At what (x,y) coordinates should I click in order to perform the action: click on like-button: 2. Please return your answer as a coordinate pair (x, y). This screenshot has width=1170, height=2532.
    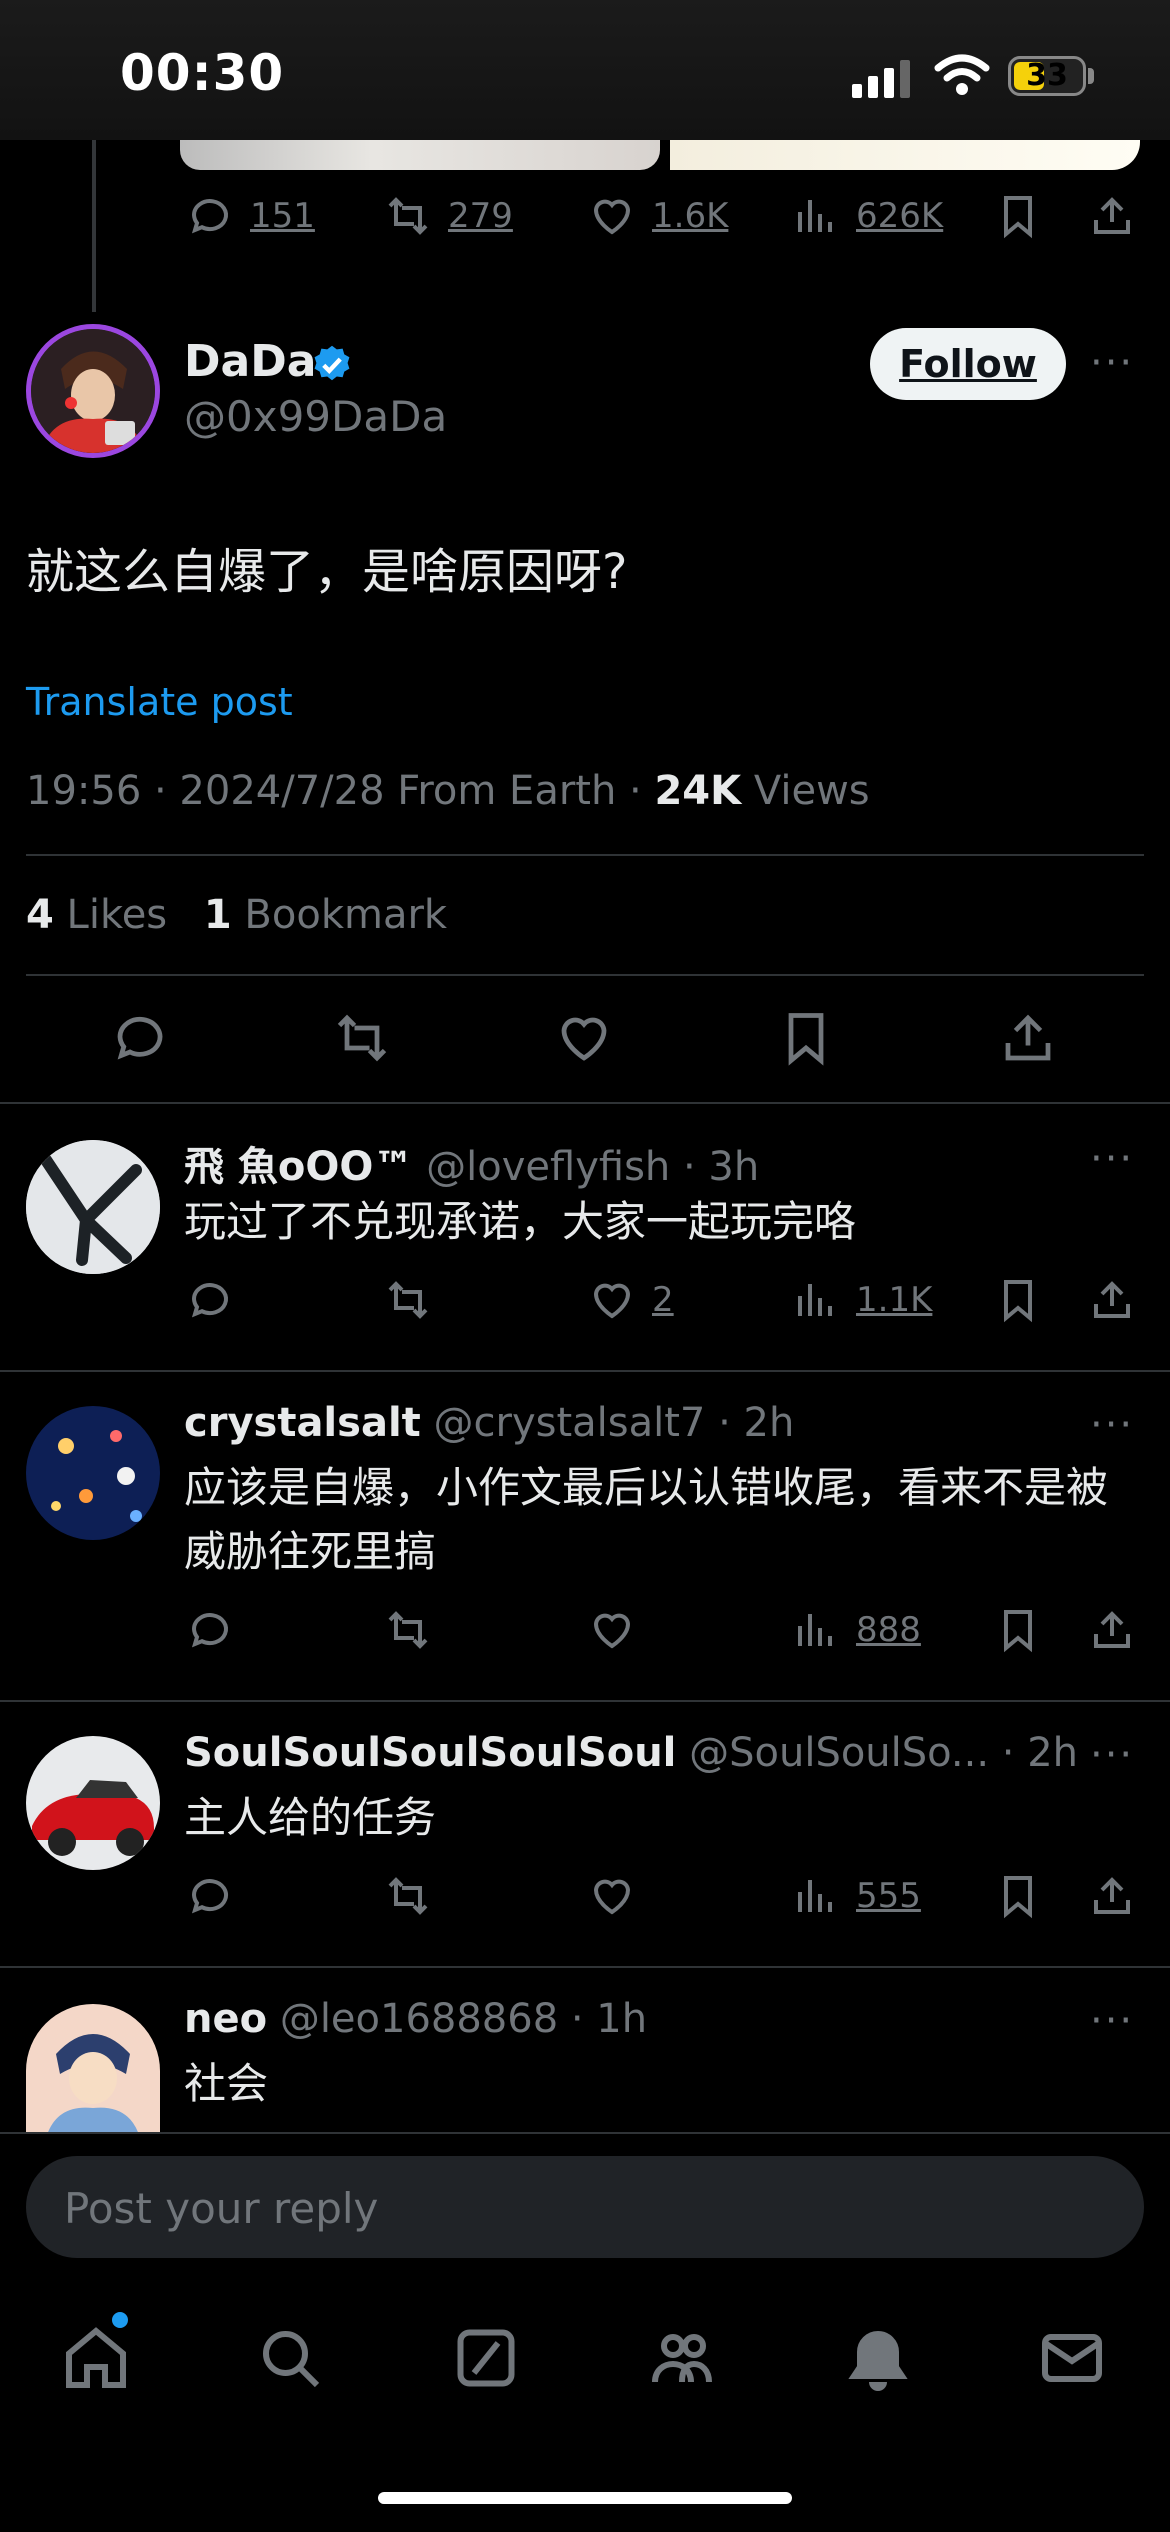
    Looking at the image, I should click on (631, 1300).